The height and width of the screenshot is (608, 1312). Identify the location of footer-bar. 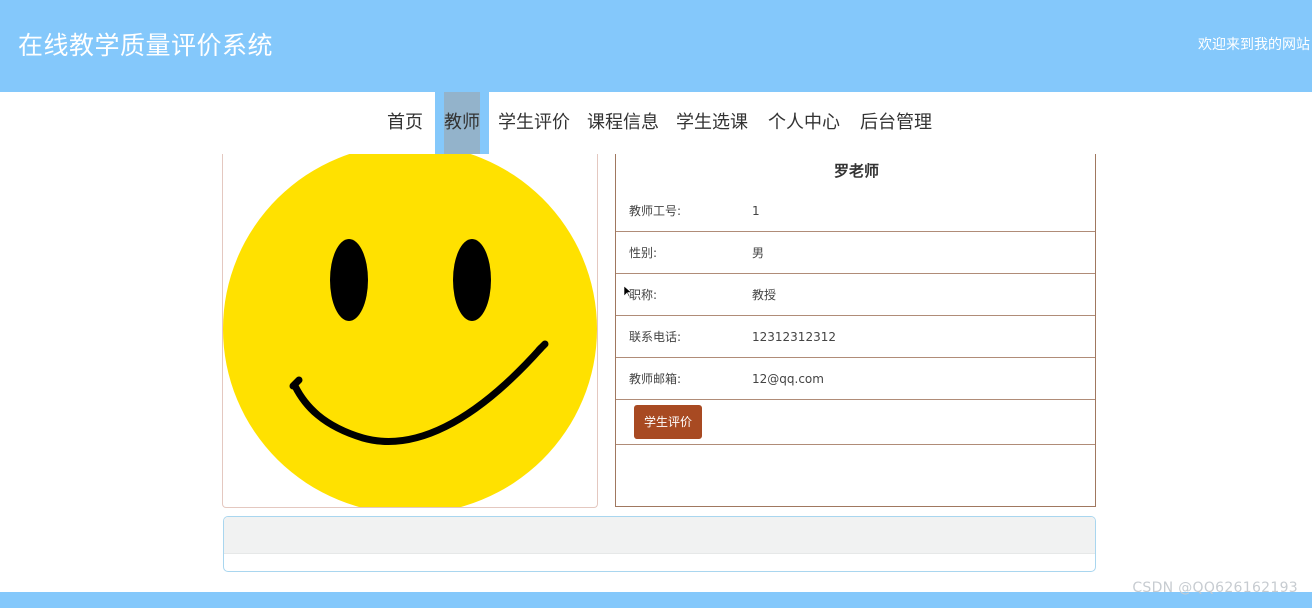
(656, 600).